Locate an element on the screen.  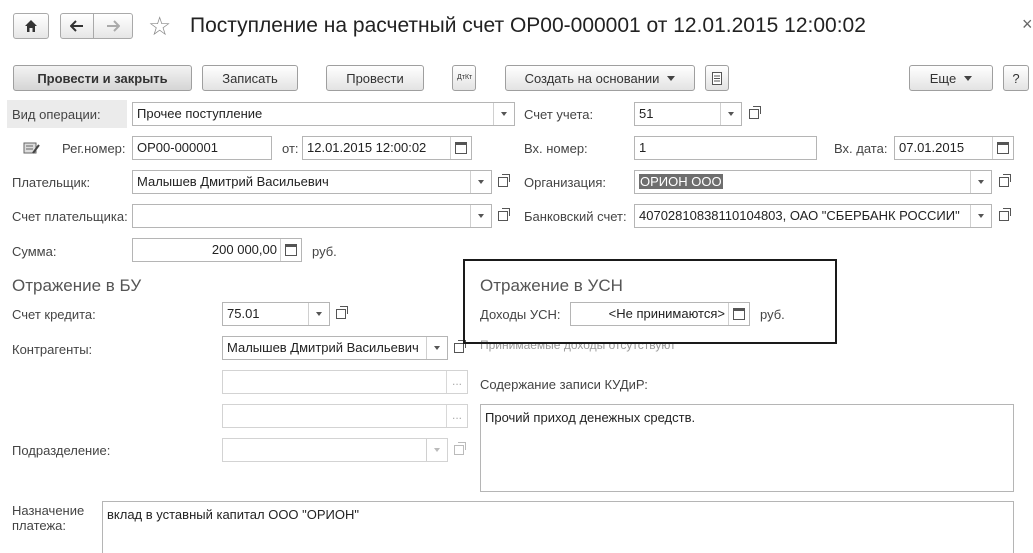
post-label: Провести is located at coordinates (375, 78).